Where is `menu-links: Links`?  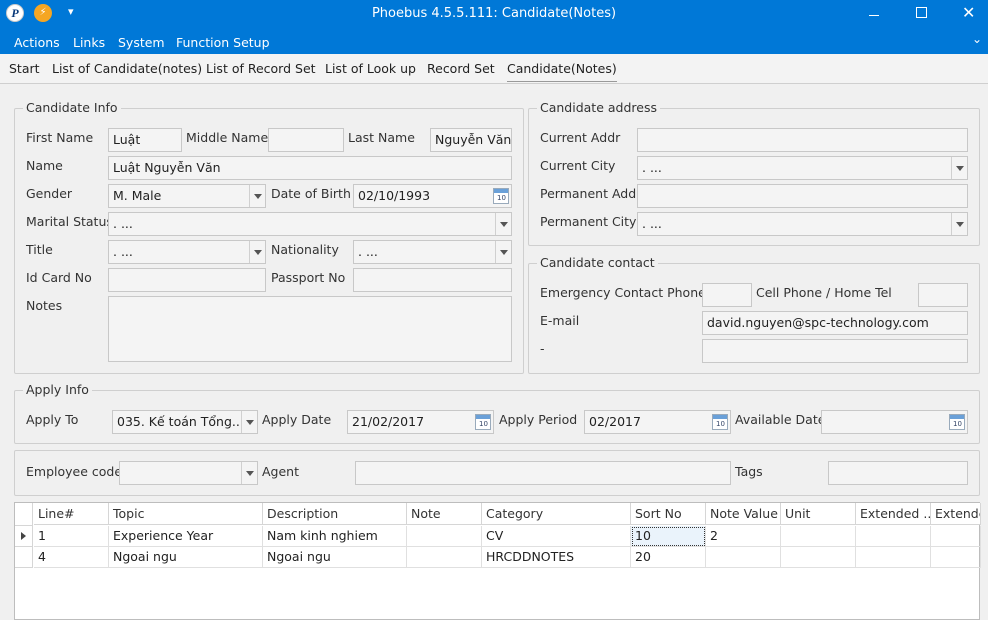
menu-links: Links is located at coordinates (89, 42).